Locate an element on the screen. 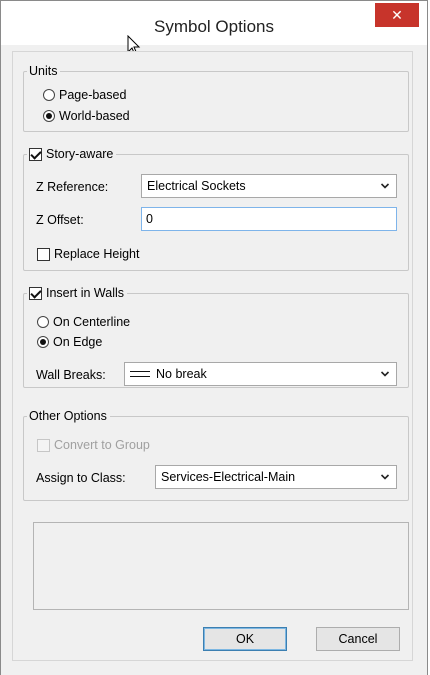 Image resolution: width=430 pixels, height=675 pixels. radio-world-based: World-based is located at coordinates (86, 116).